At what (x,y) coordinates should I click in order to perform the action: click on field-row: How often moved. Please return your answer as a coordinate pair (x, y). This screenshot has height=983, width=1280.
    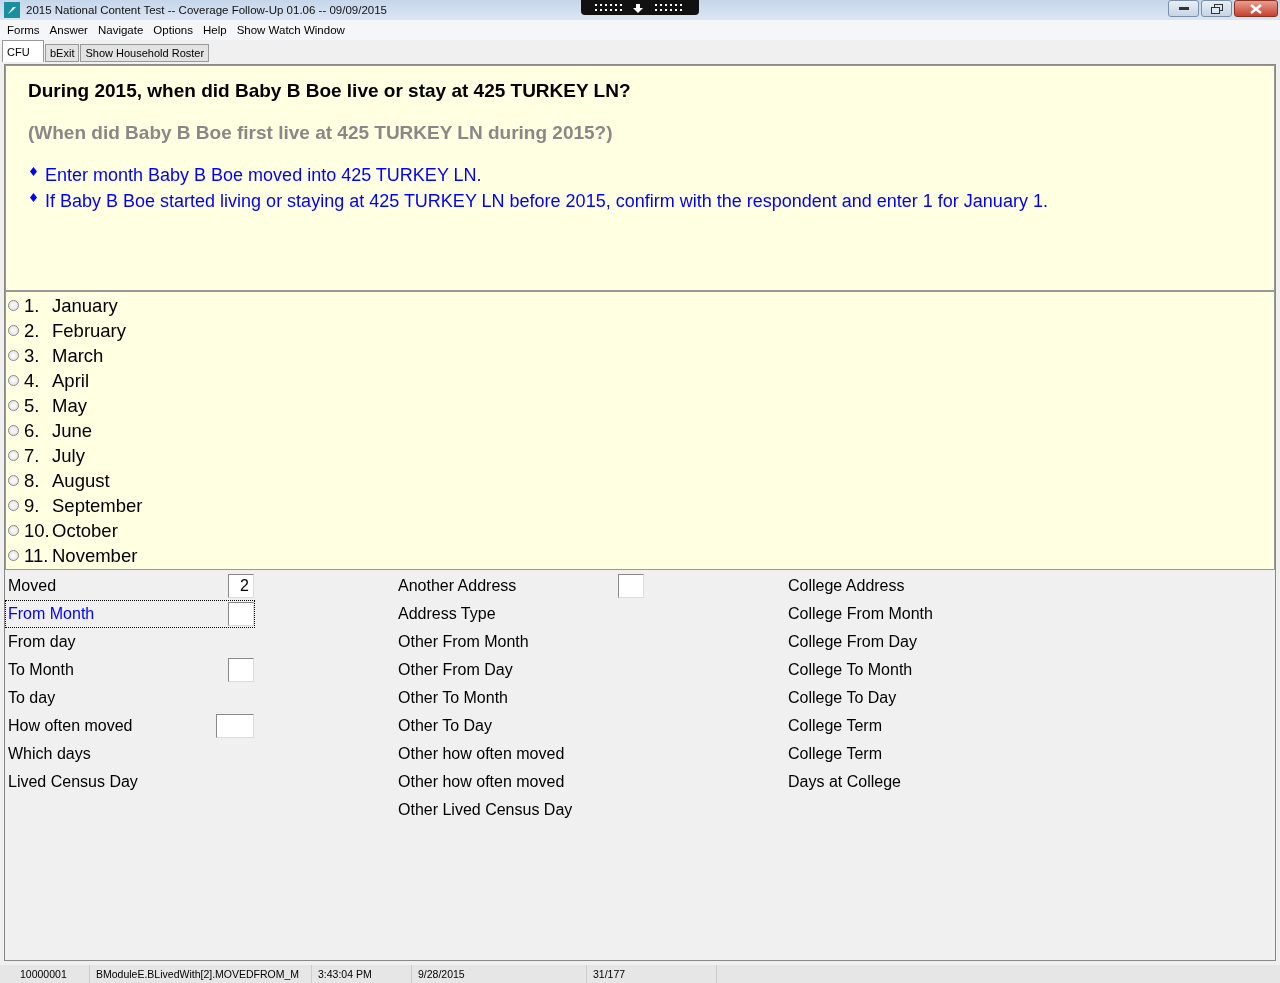
    Looking at the image, I should click on (130, 726).